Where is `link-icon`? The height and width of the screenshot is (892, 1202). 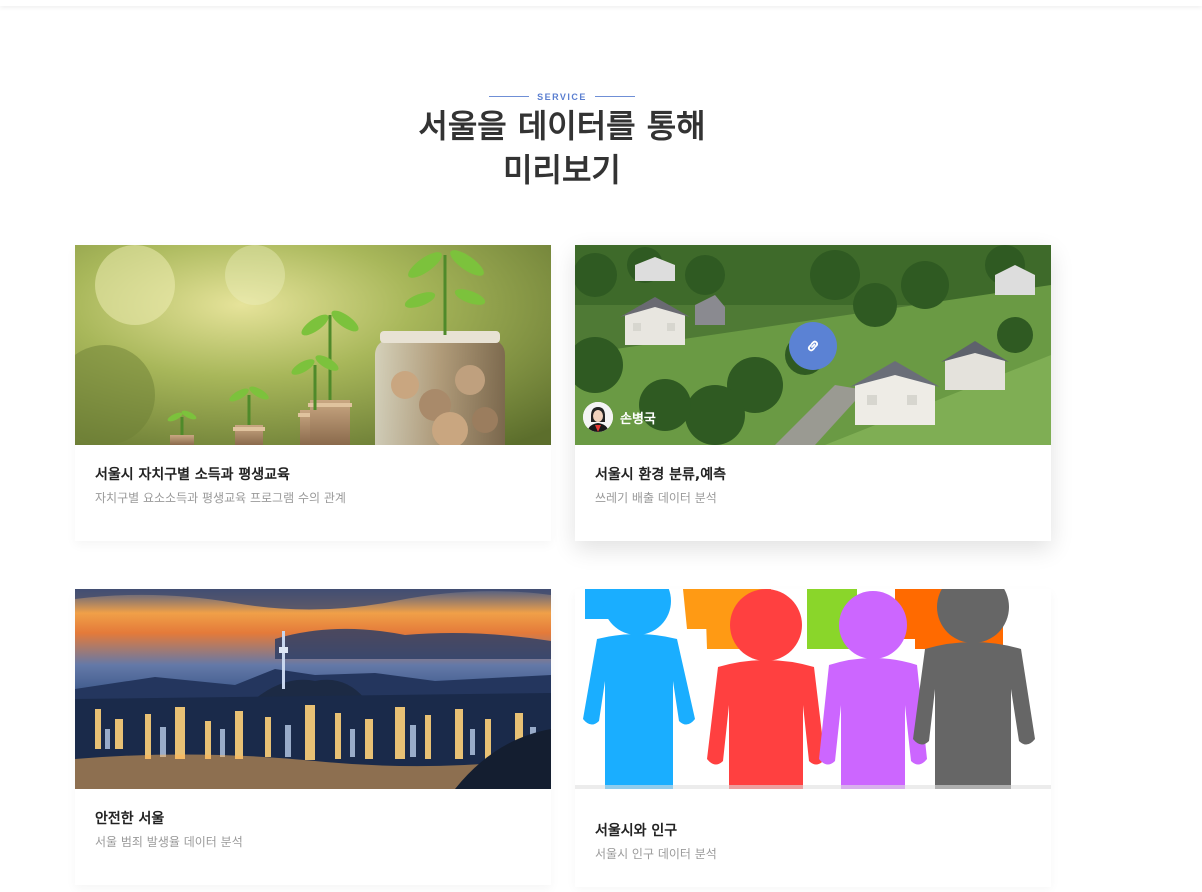 link-icon is located at coordinates (813, 346).